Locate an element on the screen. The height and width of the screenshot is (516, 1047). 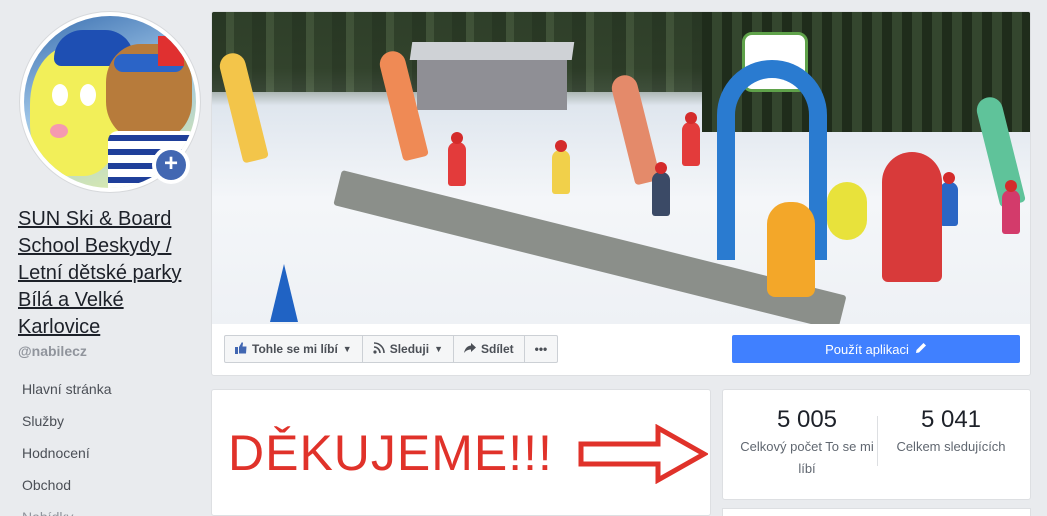
post-card: DĚKUJEME!!! is located at coordinates (461, 452).